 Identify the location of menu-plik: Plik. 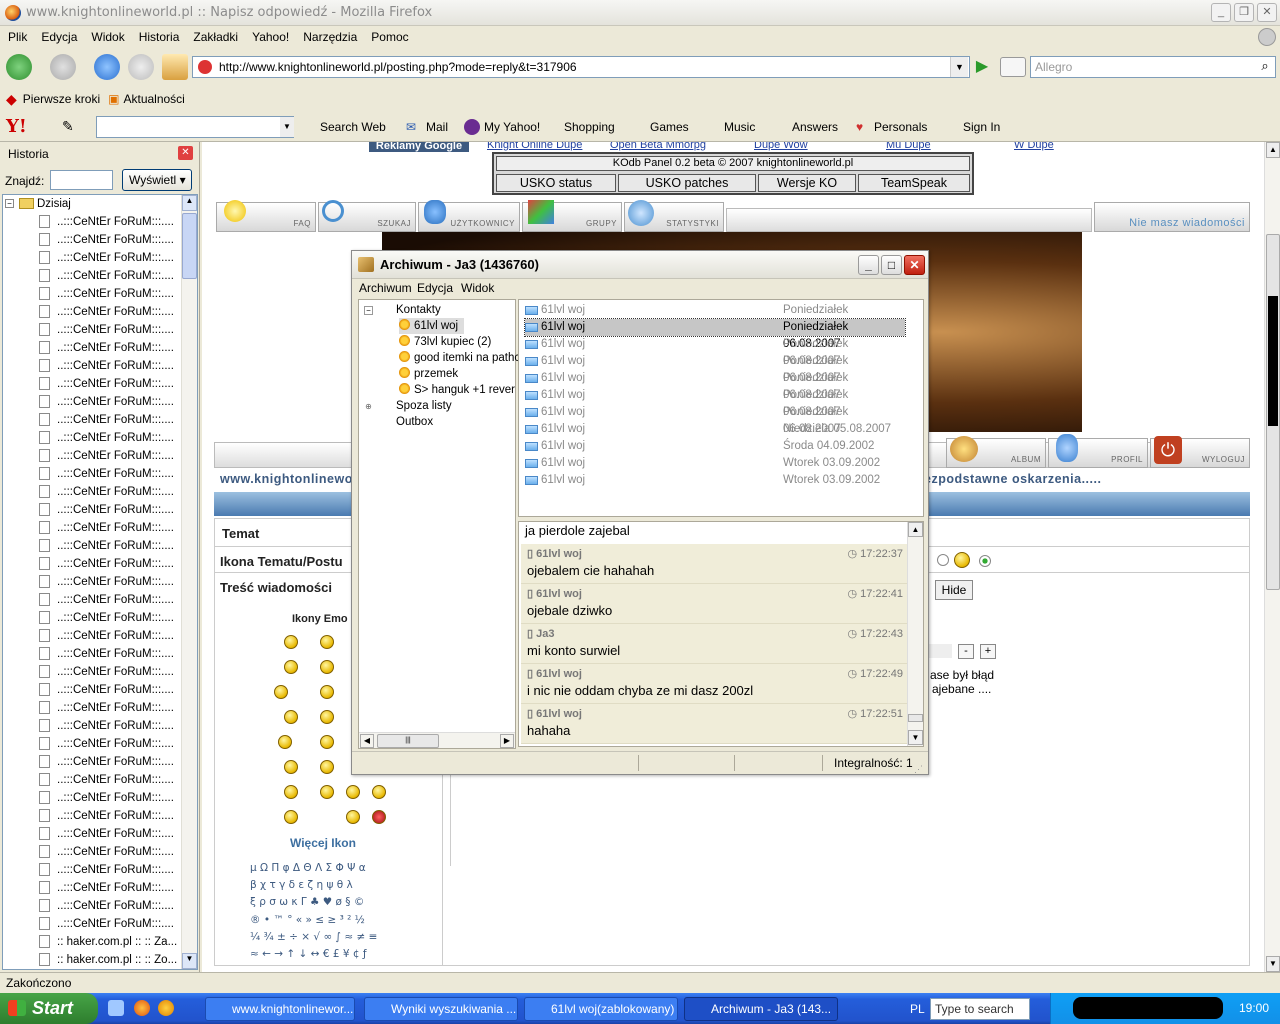
(17, 37).